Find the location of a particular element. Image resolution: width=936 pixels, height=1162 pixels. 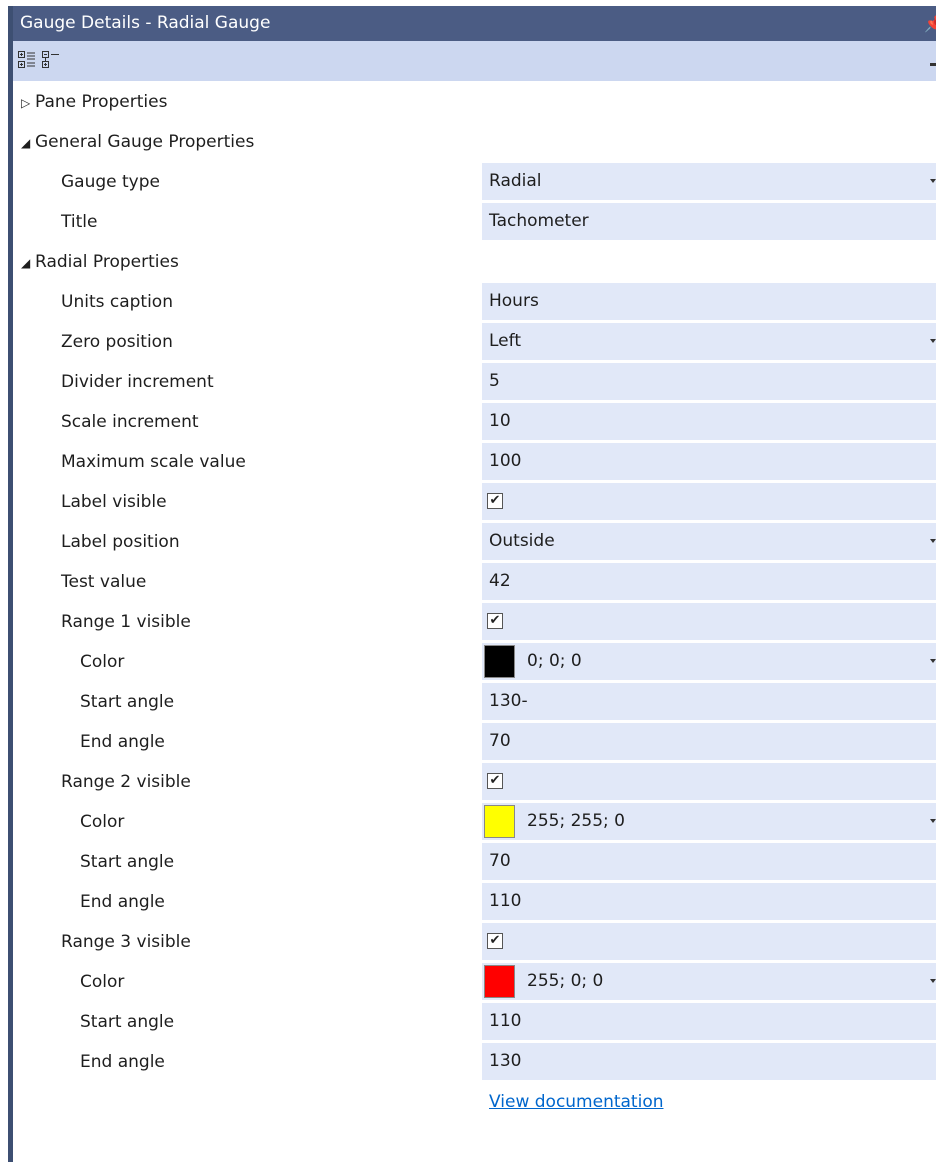

property-label: Maximum scale value is located at coordinates (153, 462).